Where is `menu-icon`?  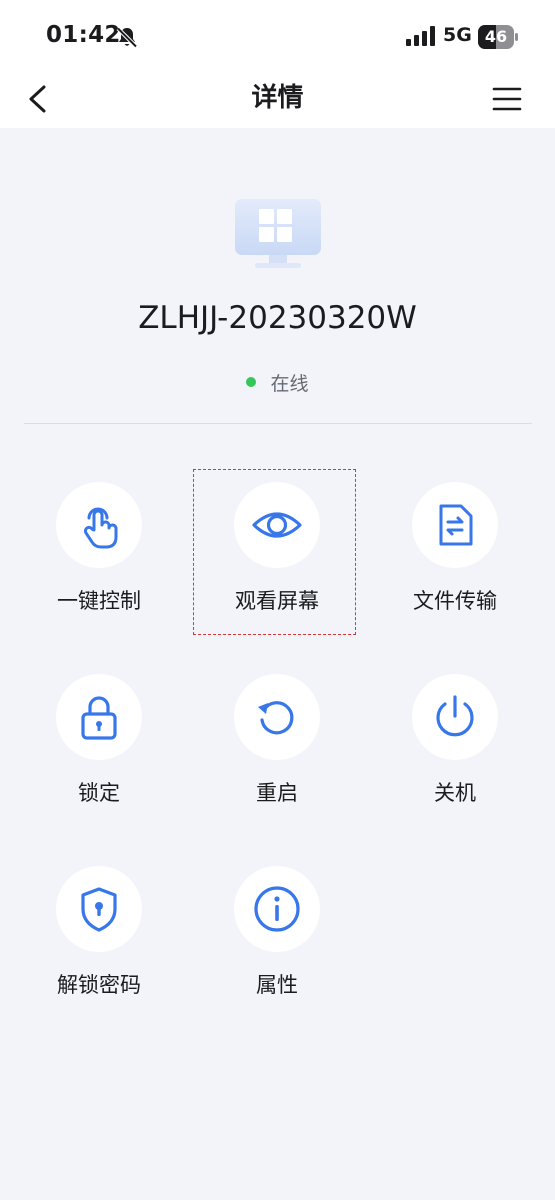 menu-icon is located at coordinates (507, 99).